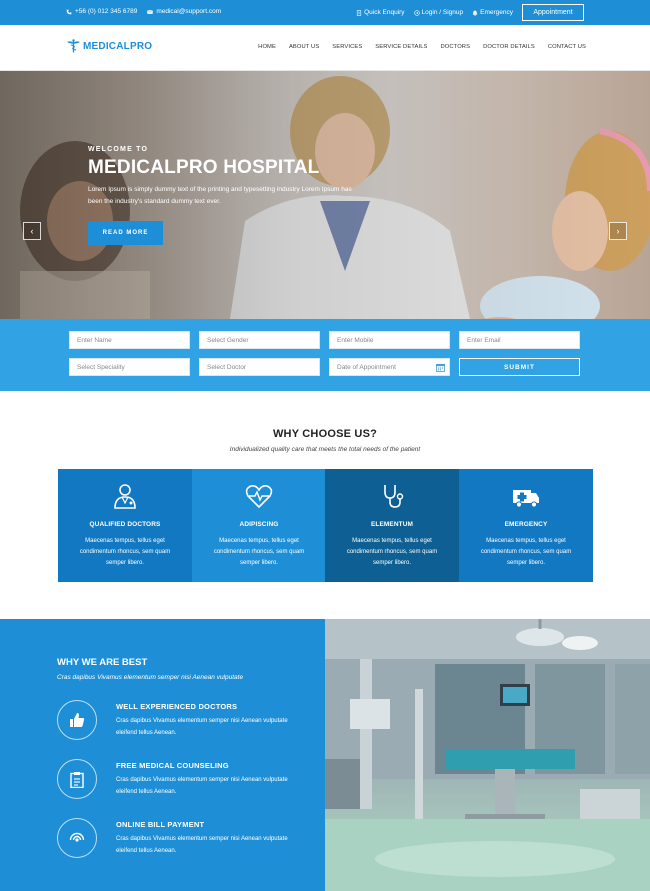  What do you see at coordinates (509, 47) in the screenshot?
I see `nav-doctor-details: DOCTOR DETAILS` at bounding box center [509, 47].